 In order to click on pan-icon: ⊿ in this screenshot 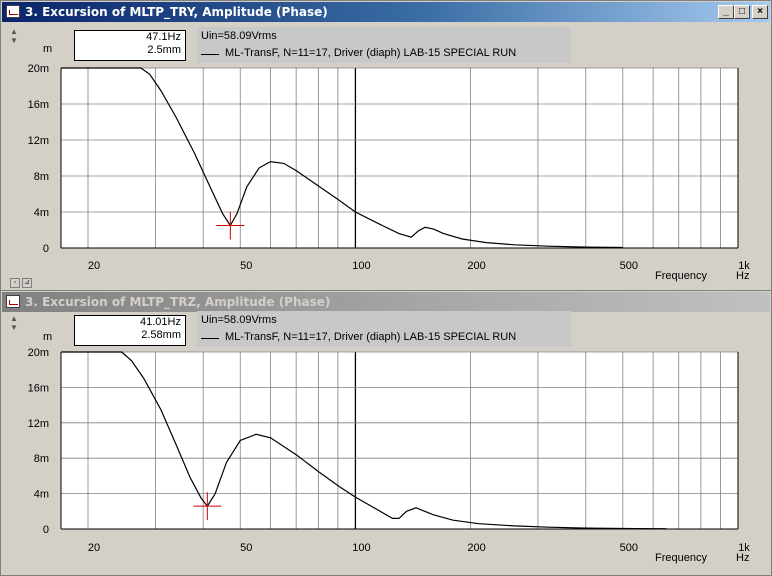, I will do `click(27, 283)`.